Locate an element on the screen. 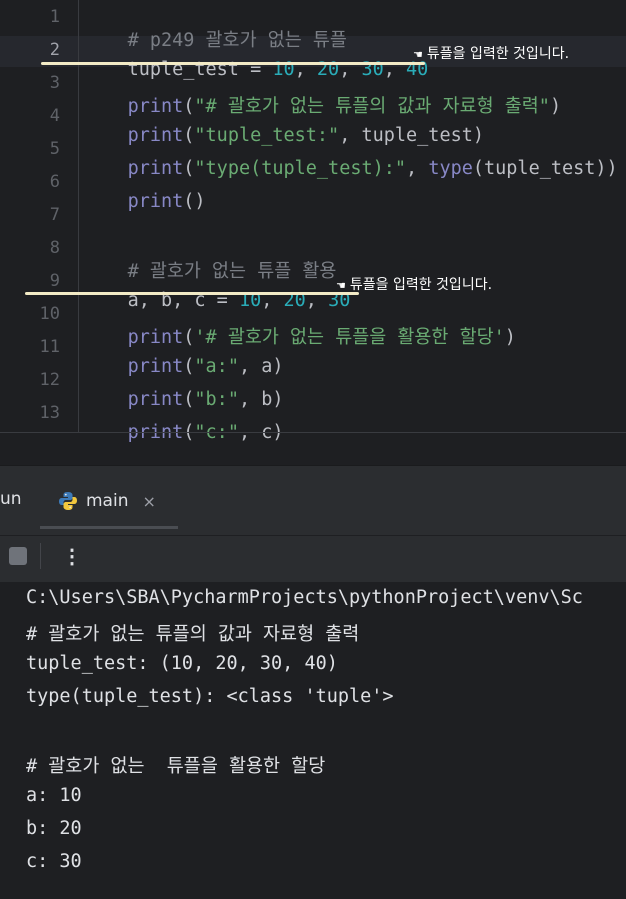 The width and height of the screenshot is (626, 899). line-number: 9 is located at coordinates (54, 281).